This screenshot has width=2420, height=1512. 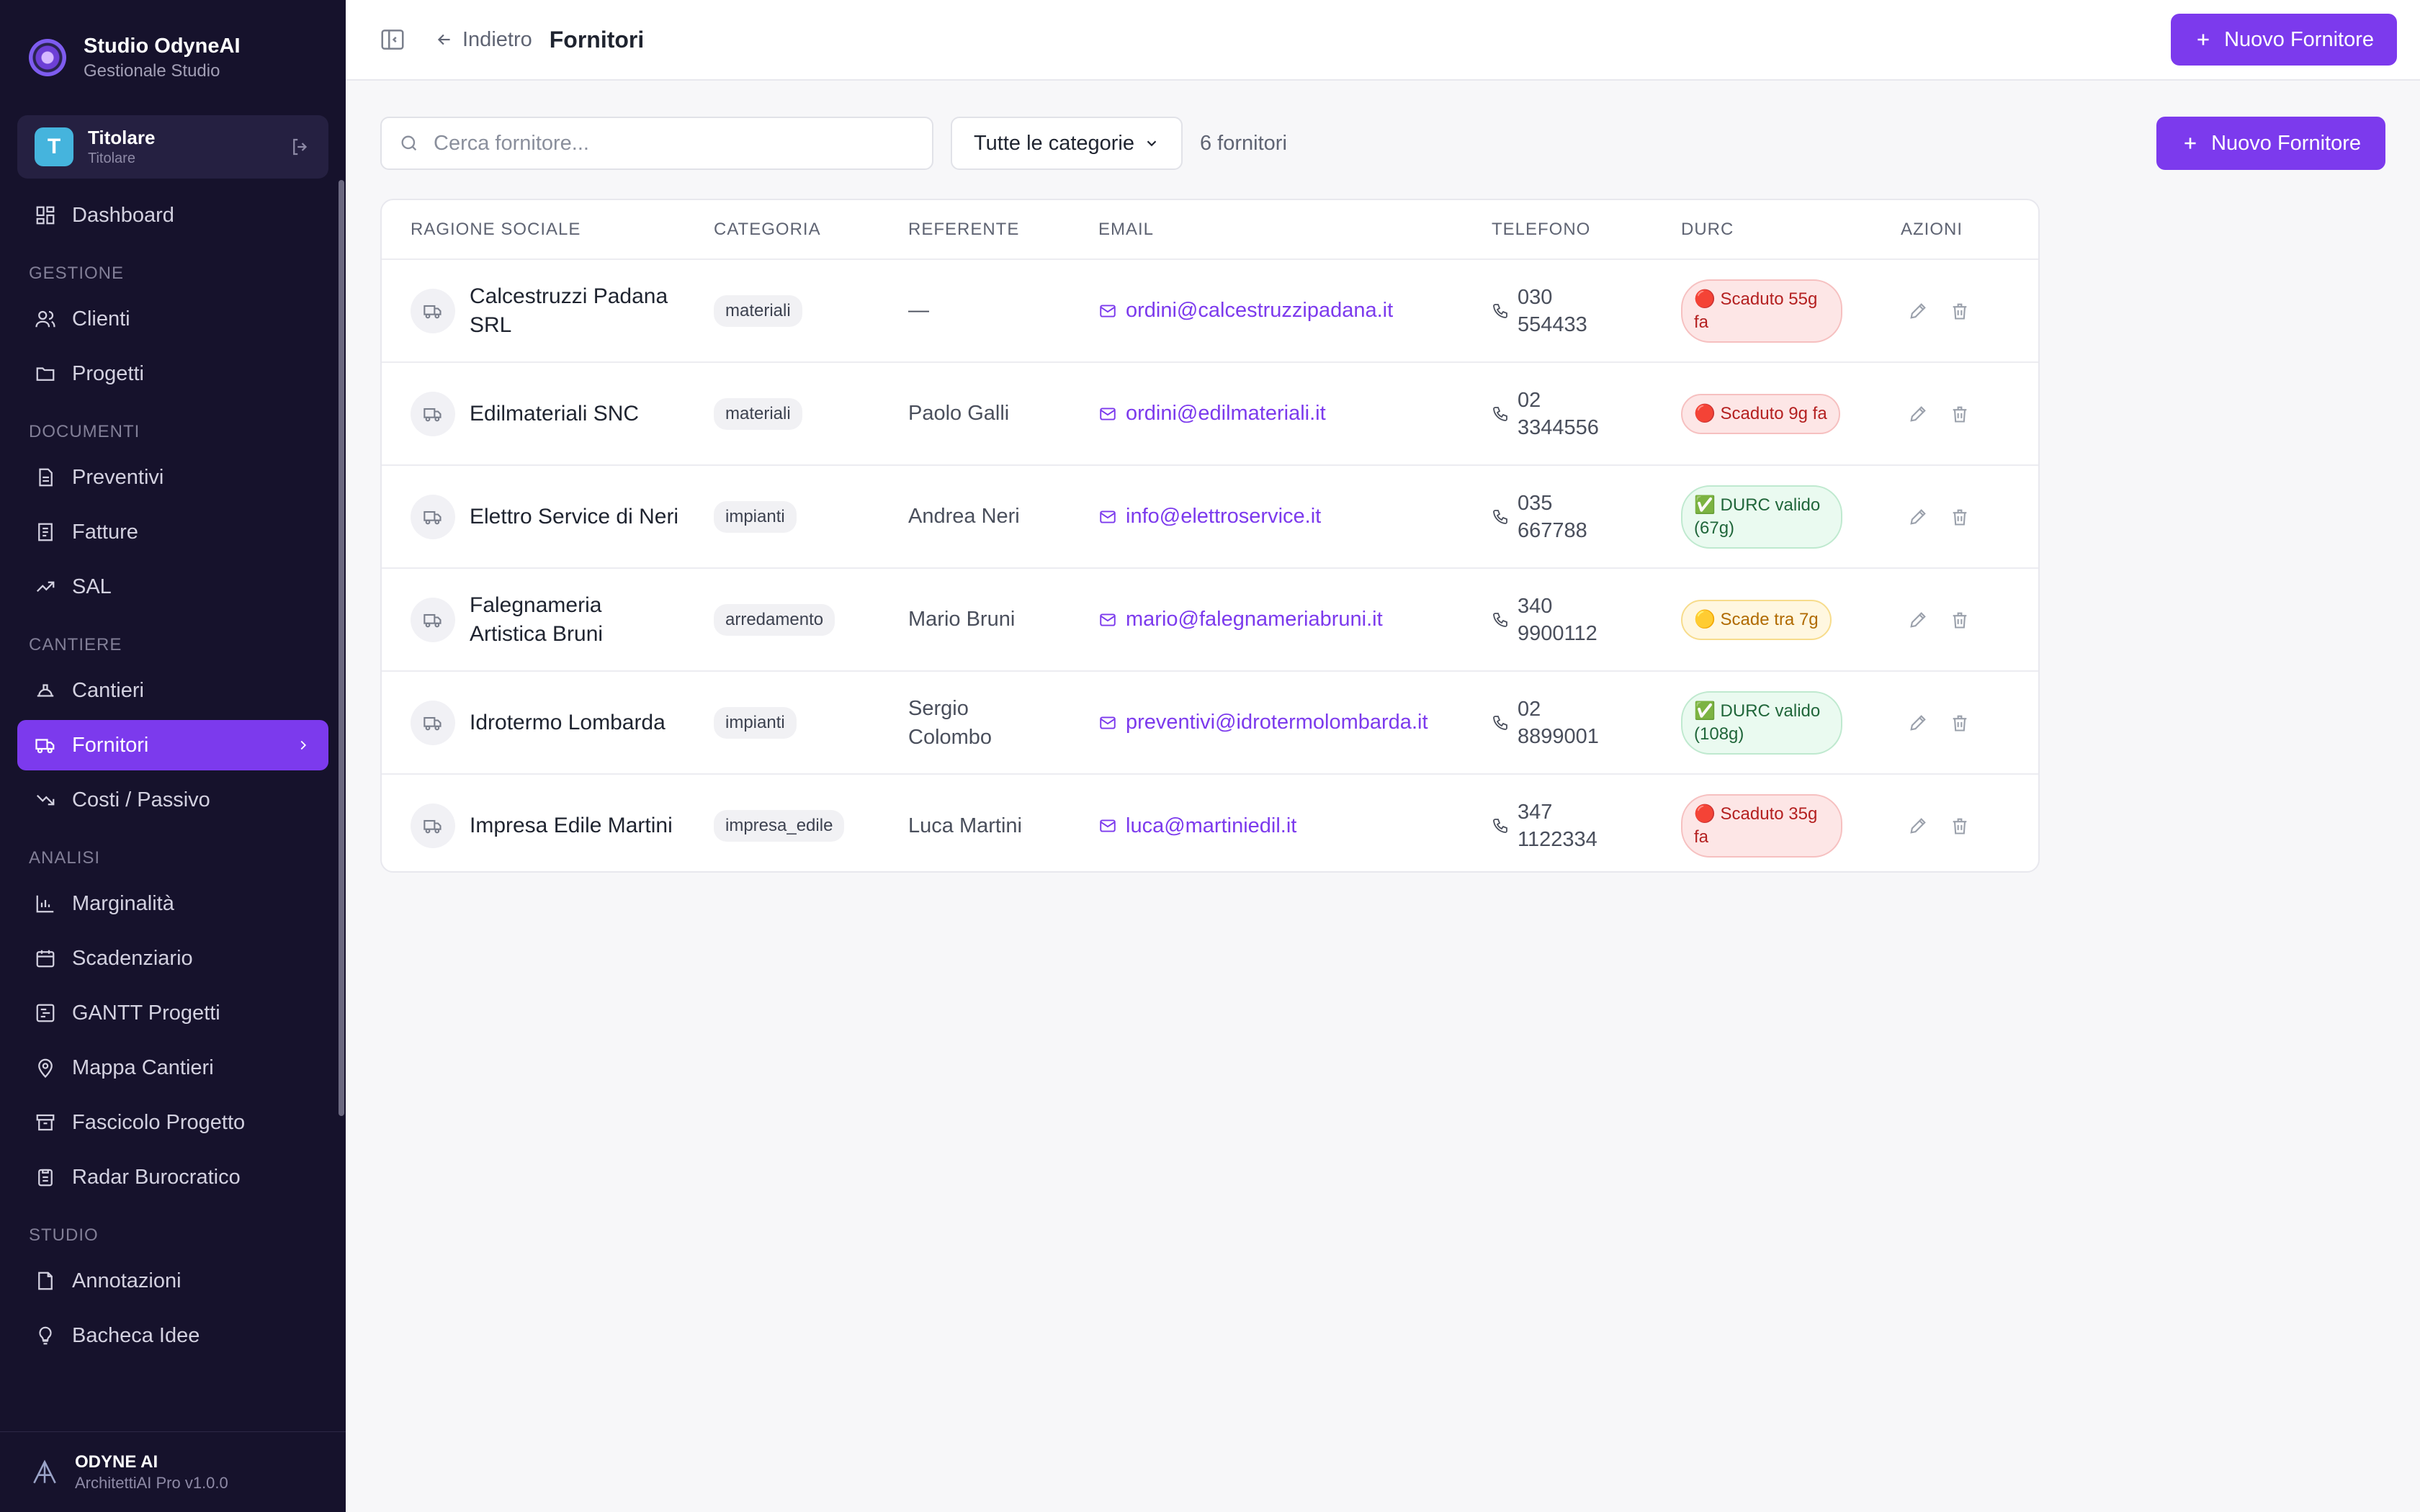 I want to click on sidebar-item-annotazioni: Annotazioni, so click(x=172, y=1281).